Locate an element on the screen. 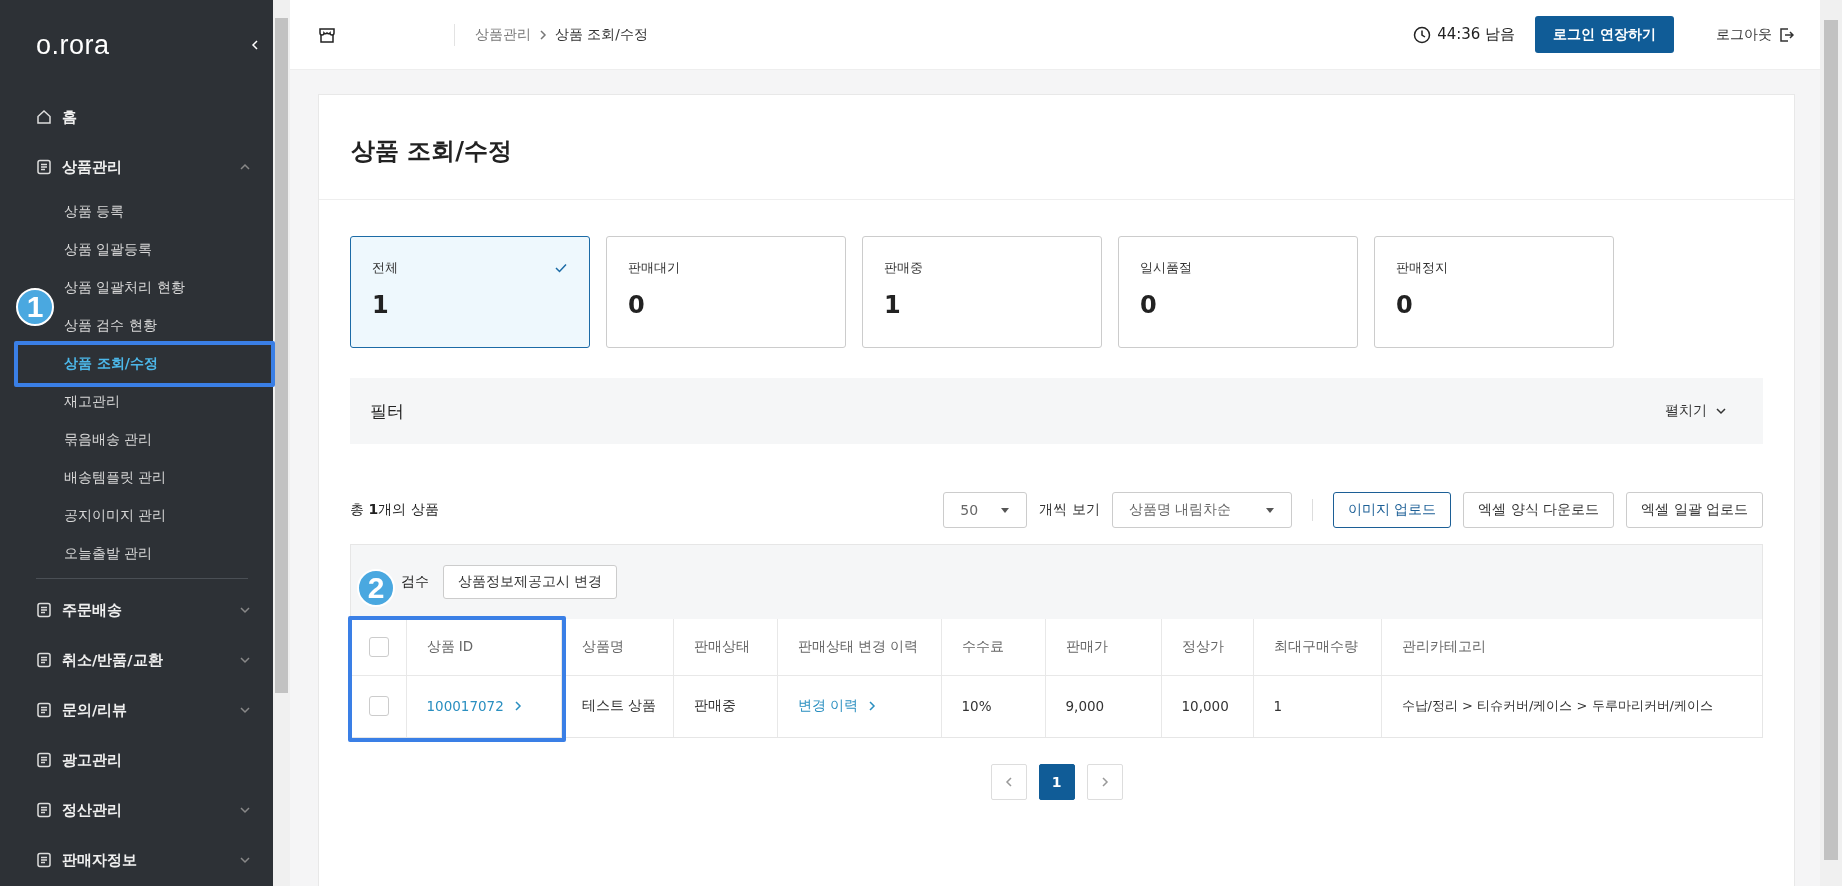  status-card: 판매중 1 is located at coordinates (982, 292).